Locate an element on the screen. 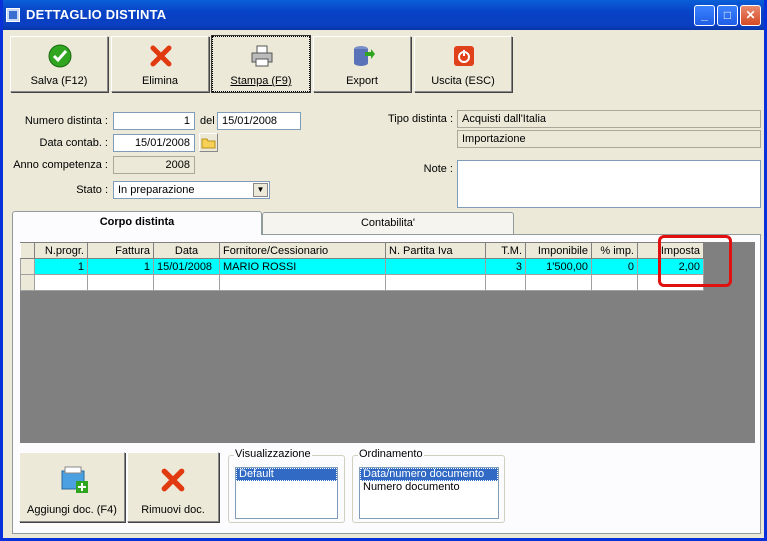 This screenshot has width=767, height=541. delete-button: Elimina is located at coordinates (160, 64).